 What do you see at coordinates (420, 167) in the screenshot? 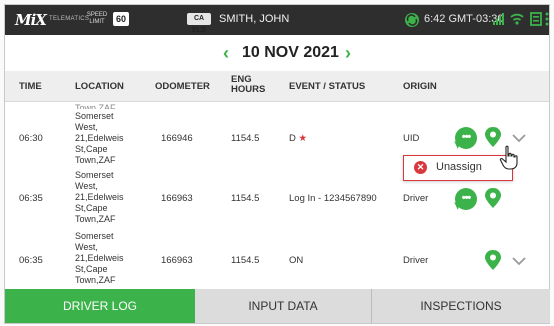
I see `close-circle-icon: ✕` at bounding box center [420, 167].